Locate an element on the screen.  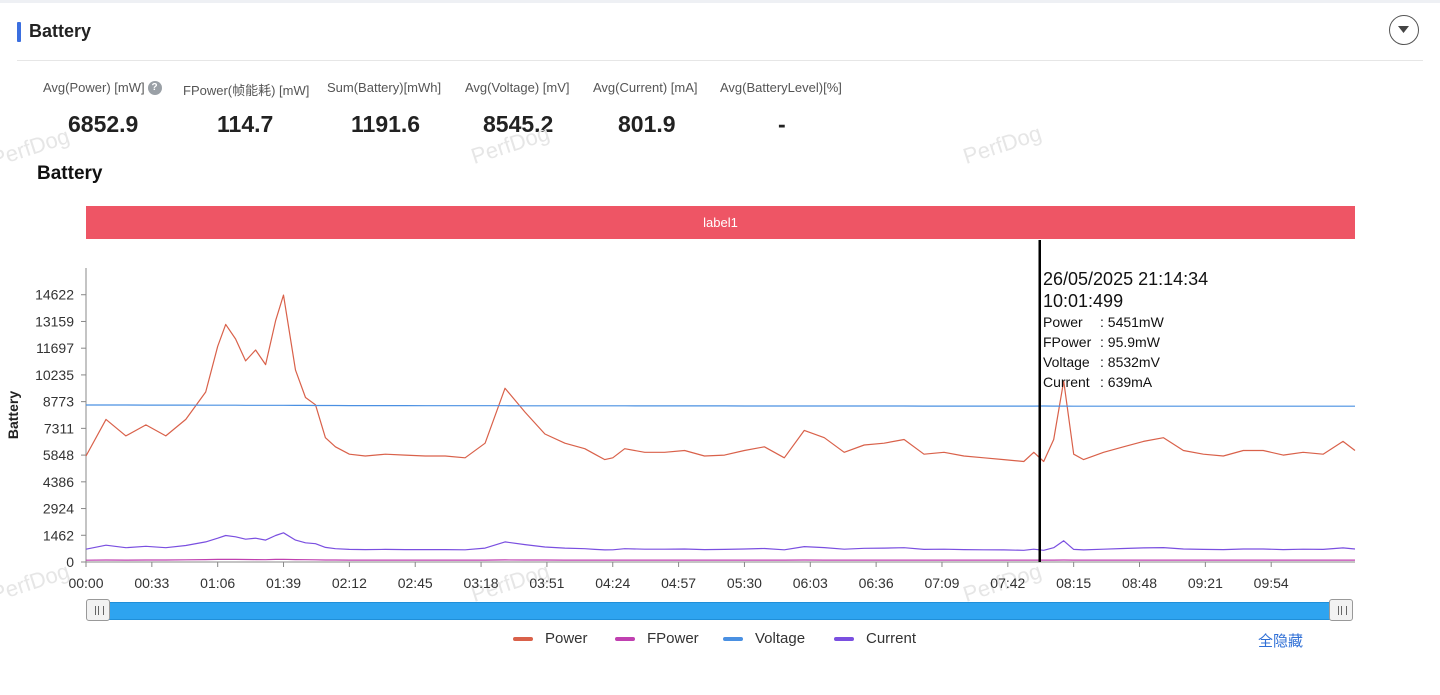
x-tick-label: 02:45 is located at coordinates (415, 583).